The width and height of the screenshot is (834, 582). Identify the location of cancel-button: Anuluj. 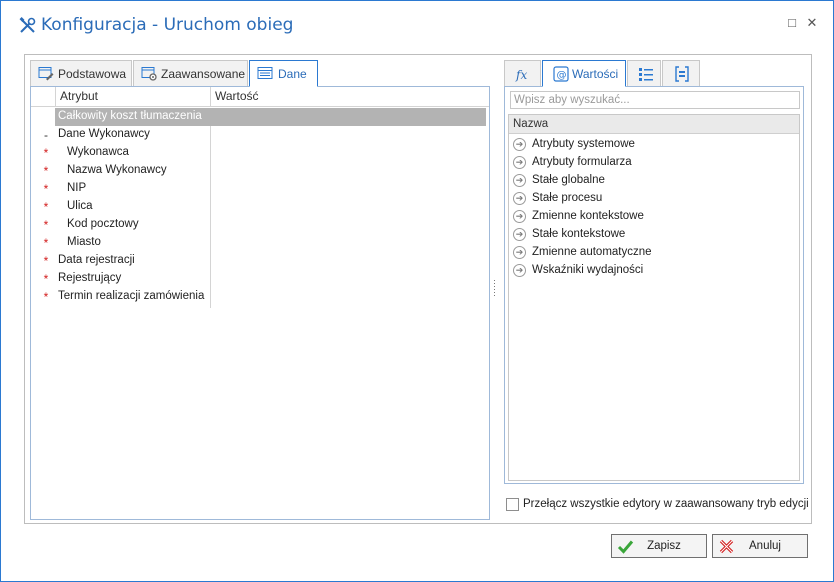
(760, 546).